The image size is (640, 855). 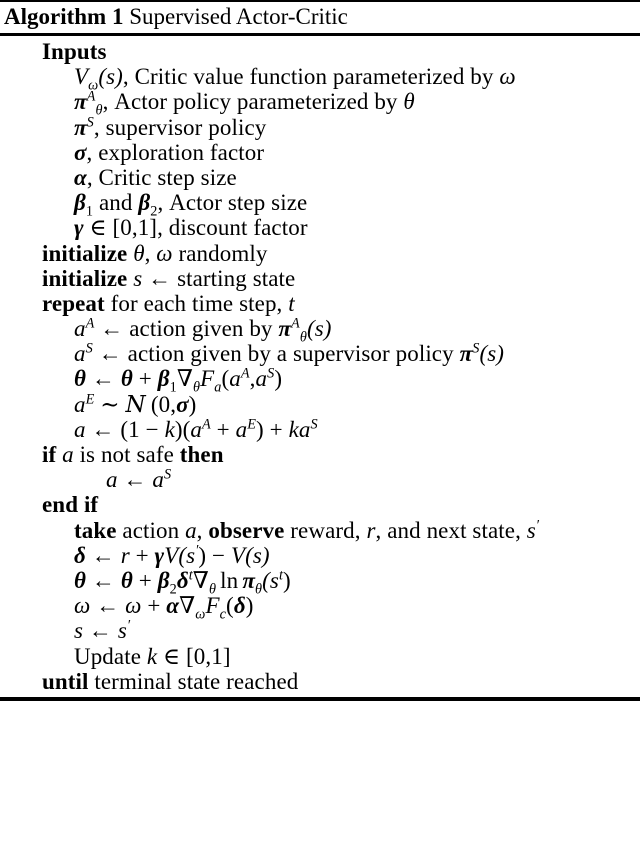 I want to click on line-input-gamma: γ ∈ [0,1], discount factor, so click(x=191, y=228).